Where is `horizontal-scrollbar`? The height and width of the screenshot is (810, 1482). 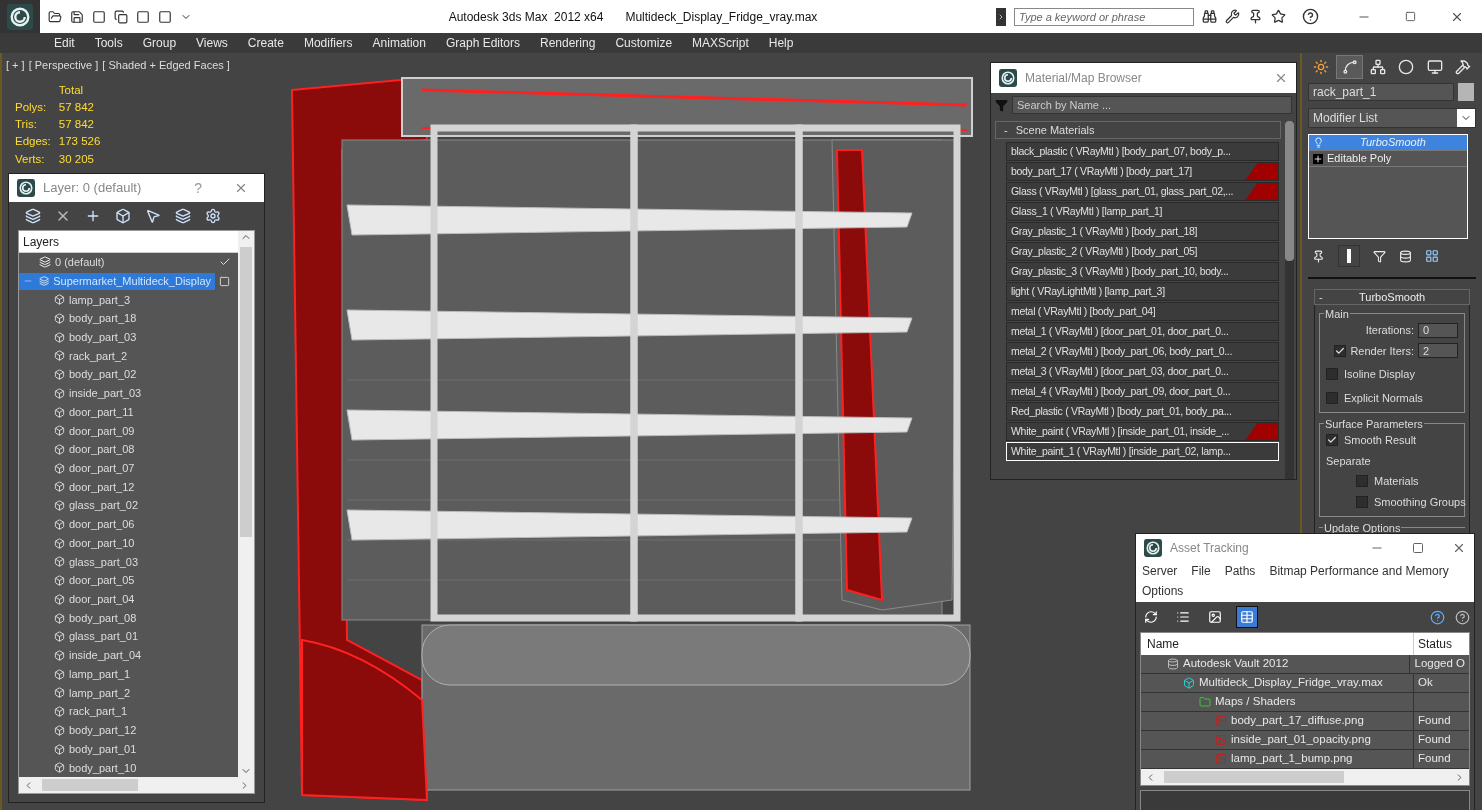 horizontal-scrollbar is located at coordinates (1305, 777).